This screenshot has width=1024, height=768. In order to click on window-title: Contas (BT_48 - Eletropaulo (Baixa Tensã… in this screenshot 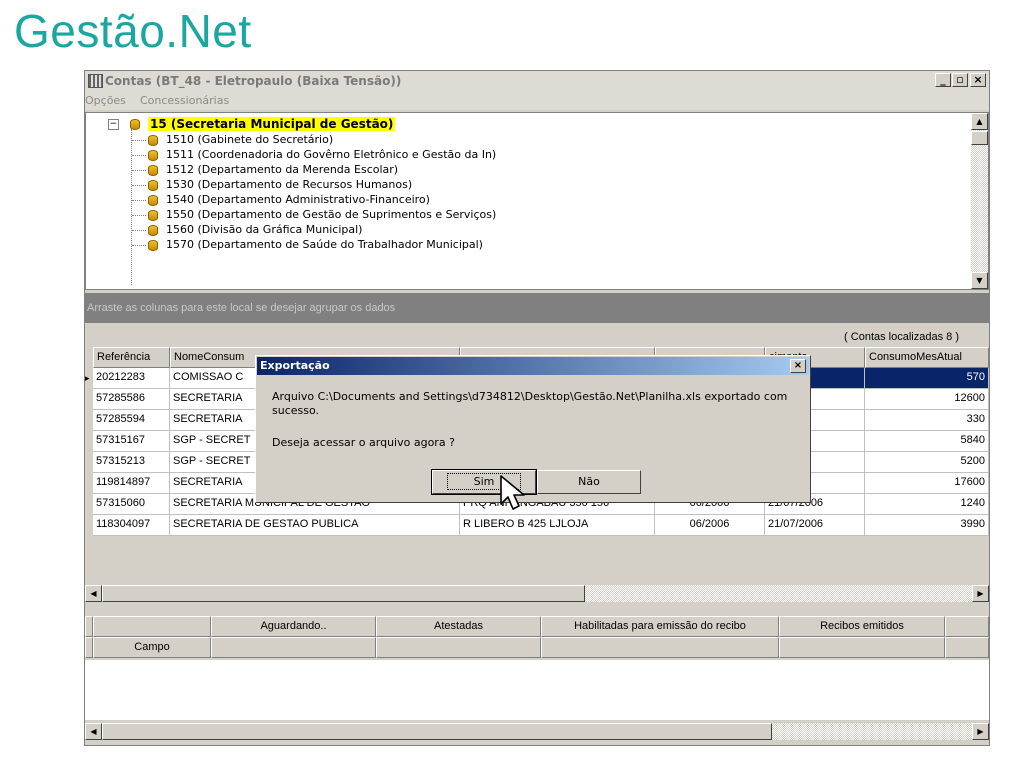, I will do `click(253, 81)`.